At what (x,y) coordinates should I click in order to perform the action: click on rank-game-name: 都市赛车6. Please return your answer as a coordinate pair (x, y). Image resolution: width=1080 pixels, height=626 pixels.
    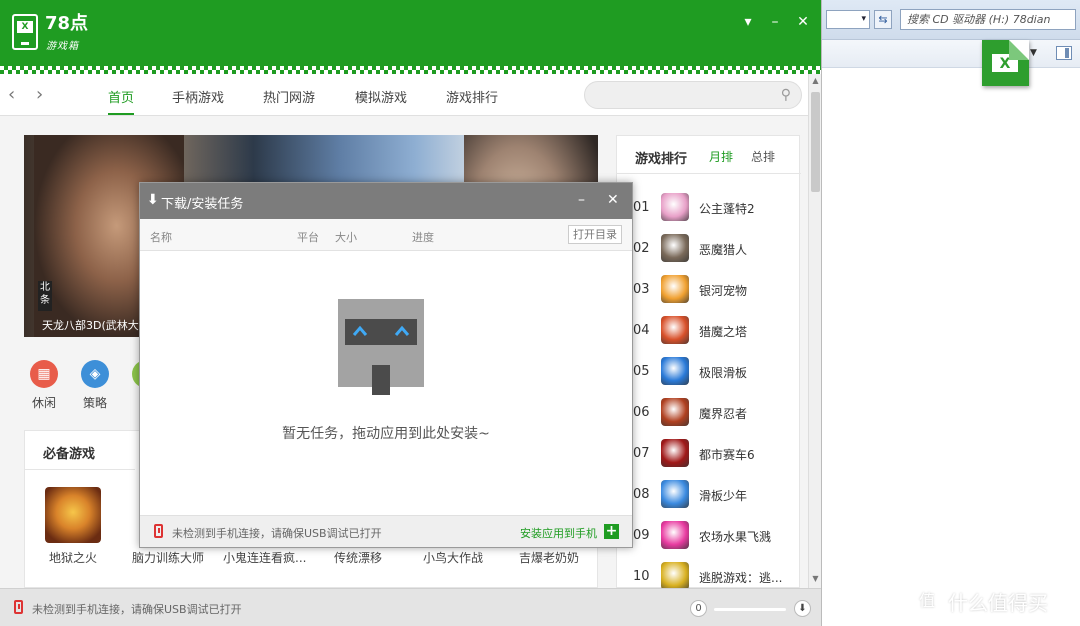
    Looking at the image, I should click on (727, 454).